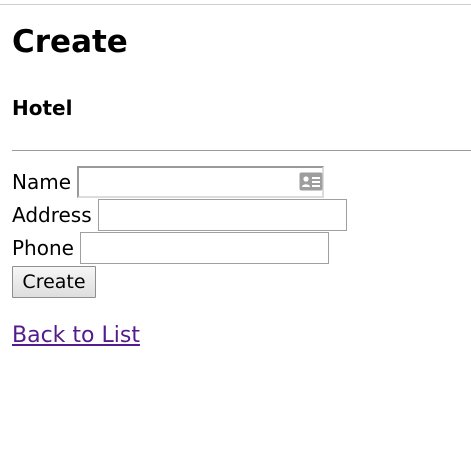 The width and height of the screenshot is (471, 450). What do you see at coordinates (222, 214) in the screenshot?
I see `address-input` at bounding box center [222, 214].